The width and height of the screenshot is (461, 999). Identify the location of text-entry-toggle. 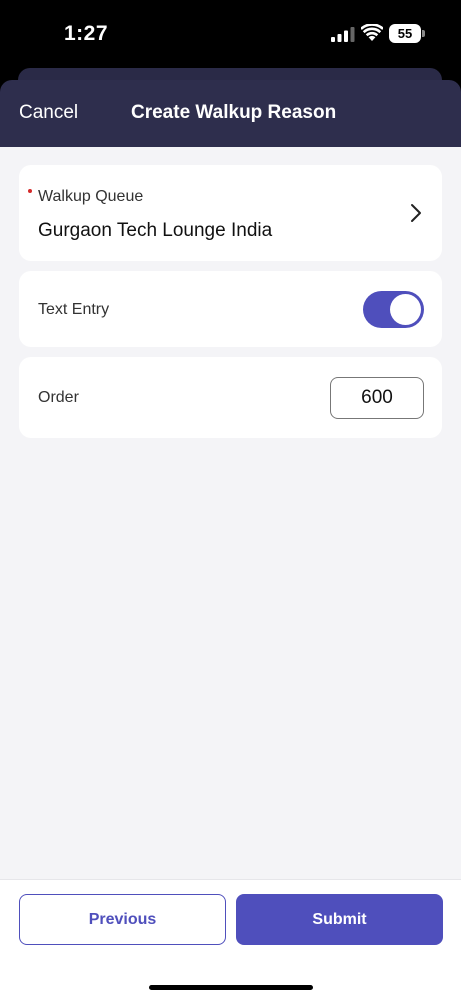
(393, 309).